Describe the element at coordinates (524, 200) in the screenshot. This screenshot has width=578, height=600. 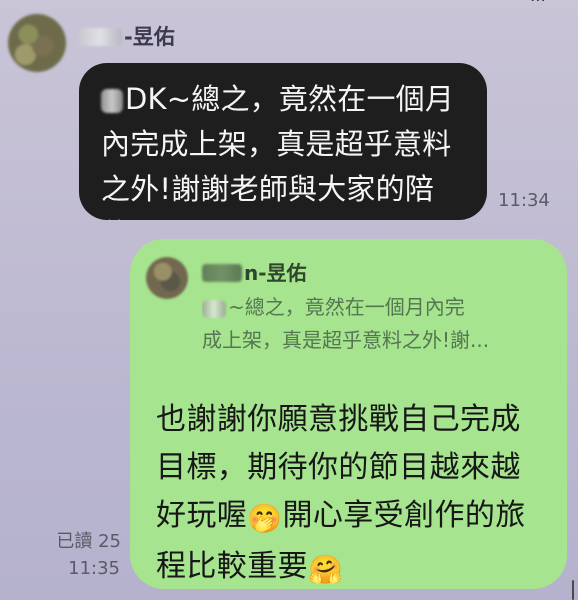
I see `incoming-timestamp: 11:34` at that location.